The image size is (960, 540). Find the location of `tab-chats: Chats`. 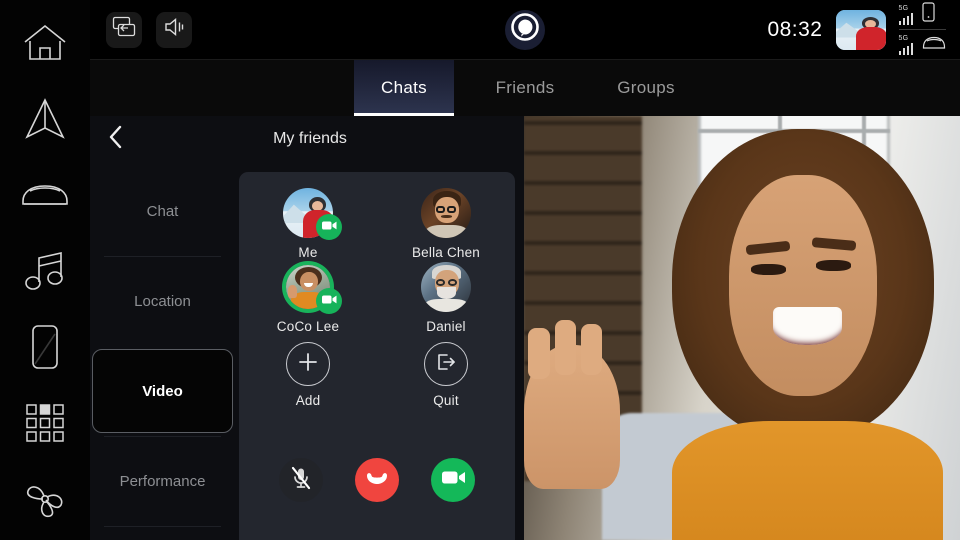

tab-chats: Chats is located at coordinates (404, 88).